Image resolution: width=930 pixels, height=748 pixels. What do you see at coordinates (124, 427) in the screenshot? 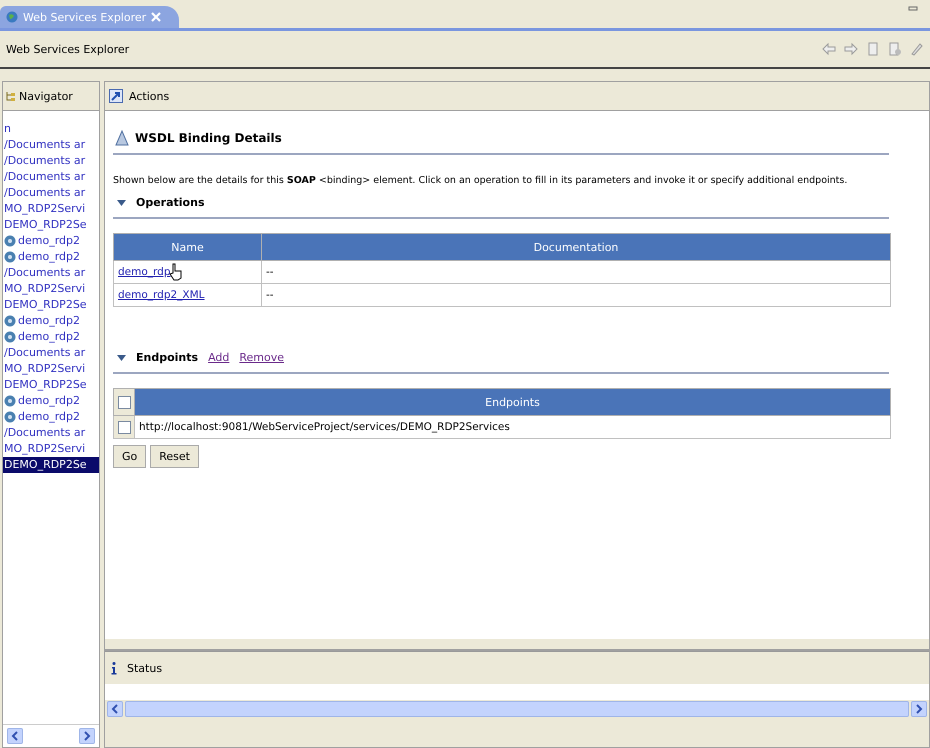
I see `checkbox` at bounding box center [124, 427].